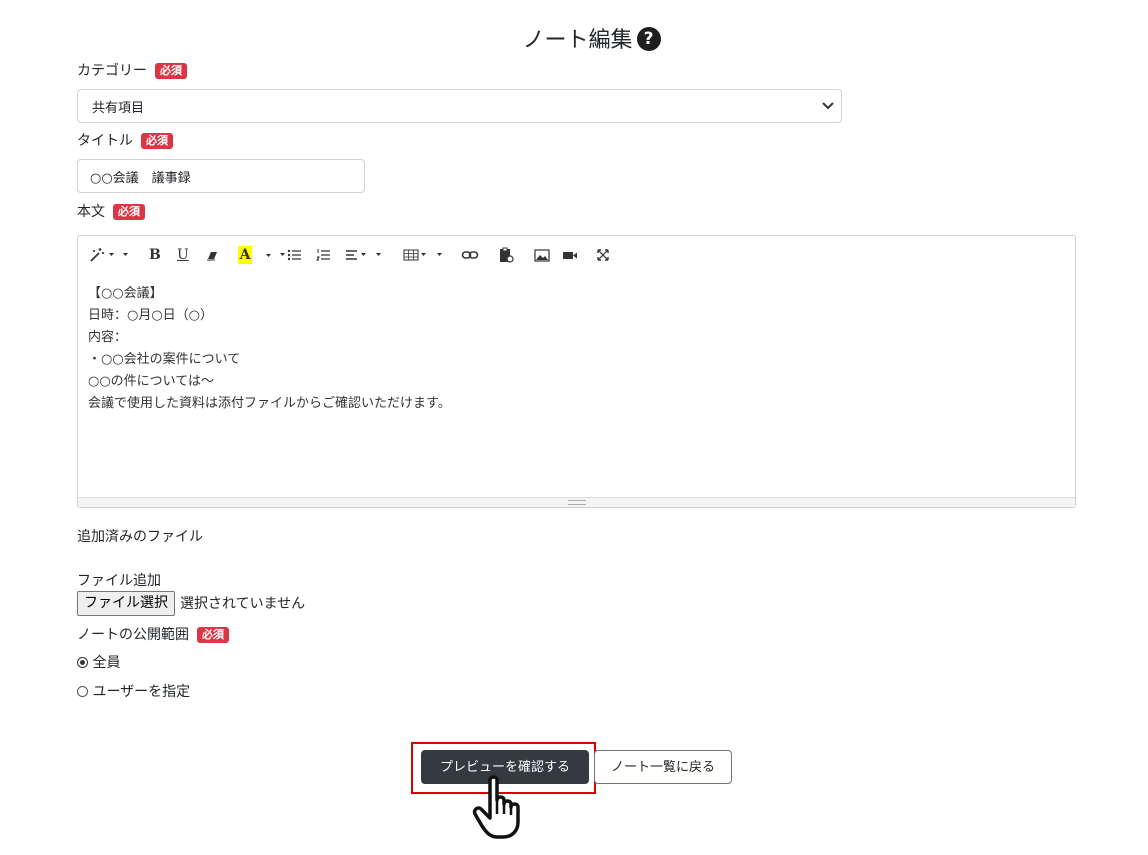  I want to click on editor-toolbar: B U A, so click(576, 255).